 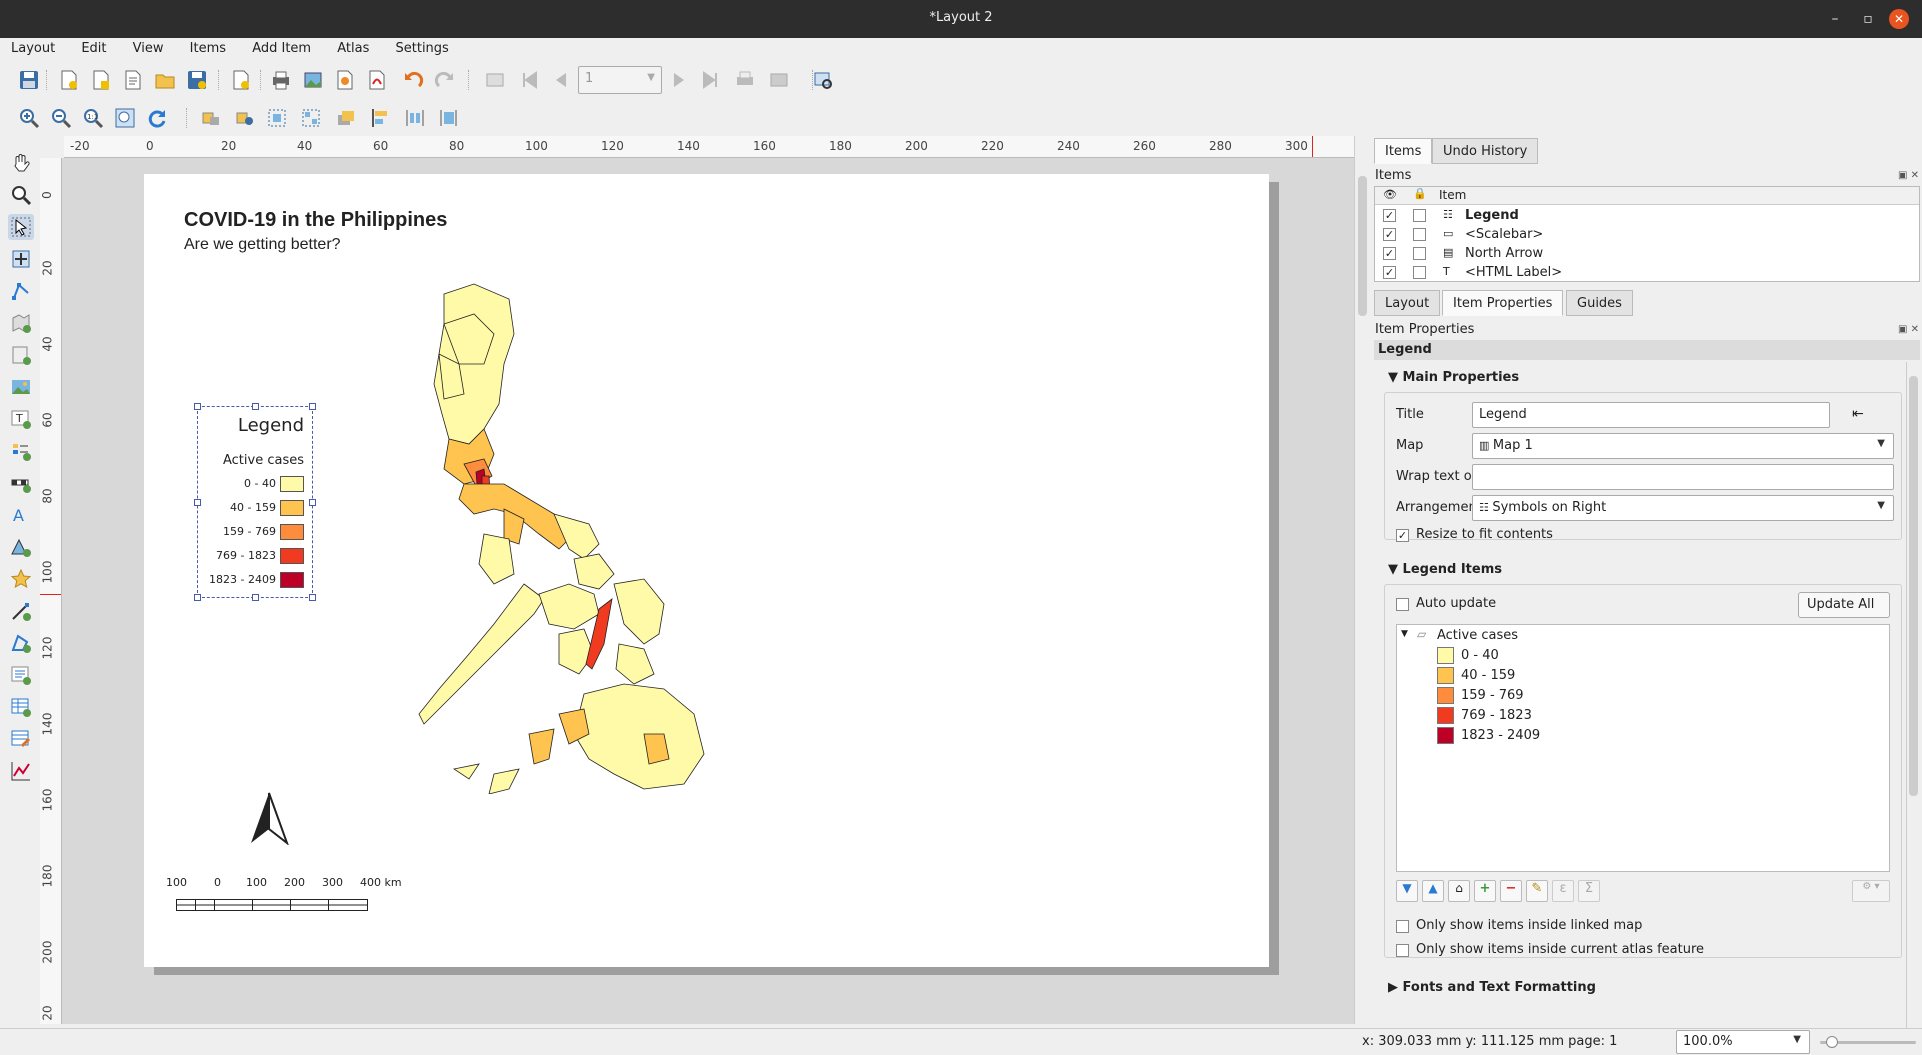 What do you see at coordinates (21, 163) in the screenshot?
I see `pan-icon` at bounding box center [21, 163].